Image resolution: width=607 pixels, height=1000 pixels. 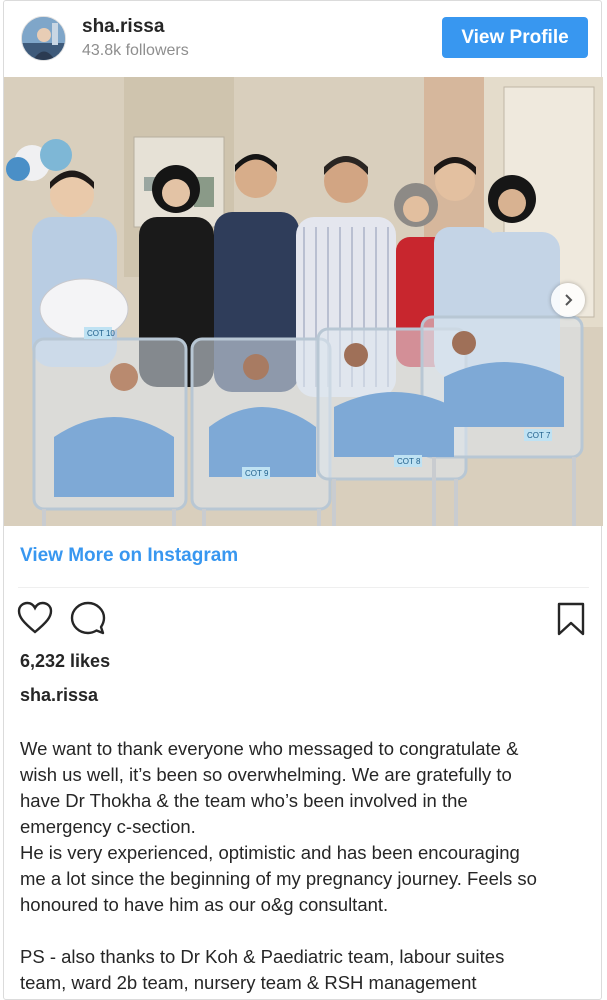 I want to click on cot-tag: COT 10, so click(x=101, y=333).